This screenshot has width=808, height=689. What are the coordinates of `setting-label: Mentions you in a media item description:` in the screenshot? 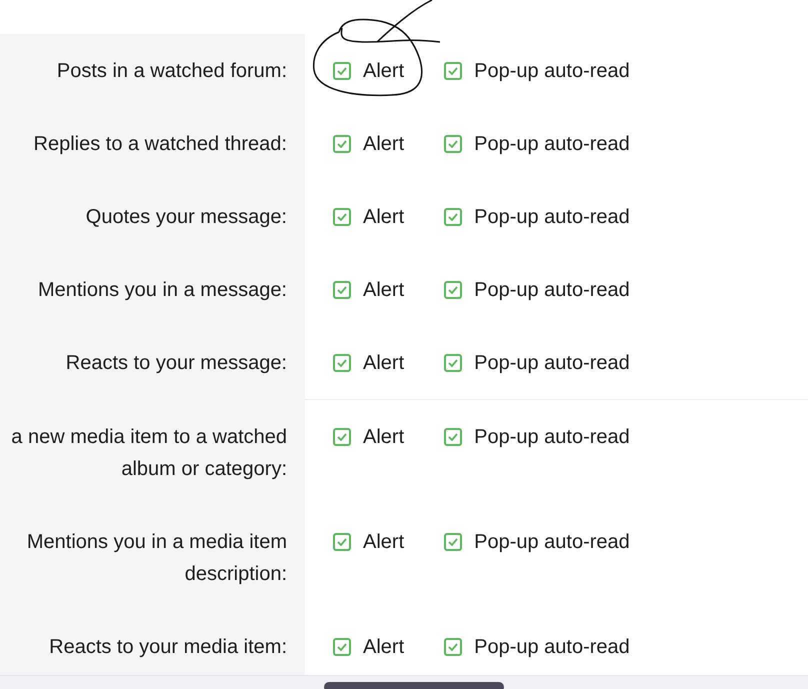 It's located at (156, 558).